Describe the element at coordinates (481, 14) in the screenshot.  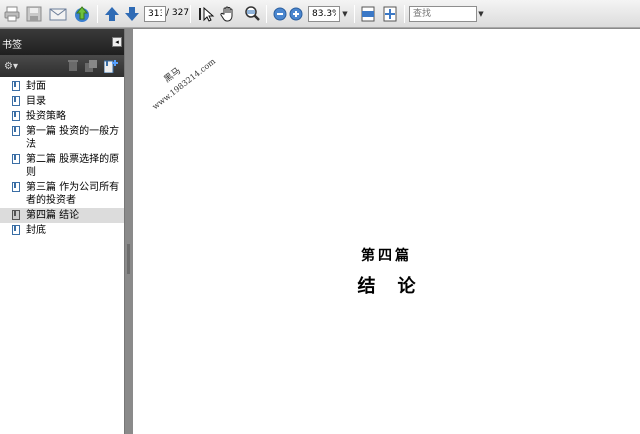
I see `search-dropdown-icon: ▼` at that location.